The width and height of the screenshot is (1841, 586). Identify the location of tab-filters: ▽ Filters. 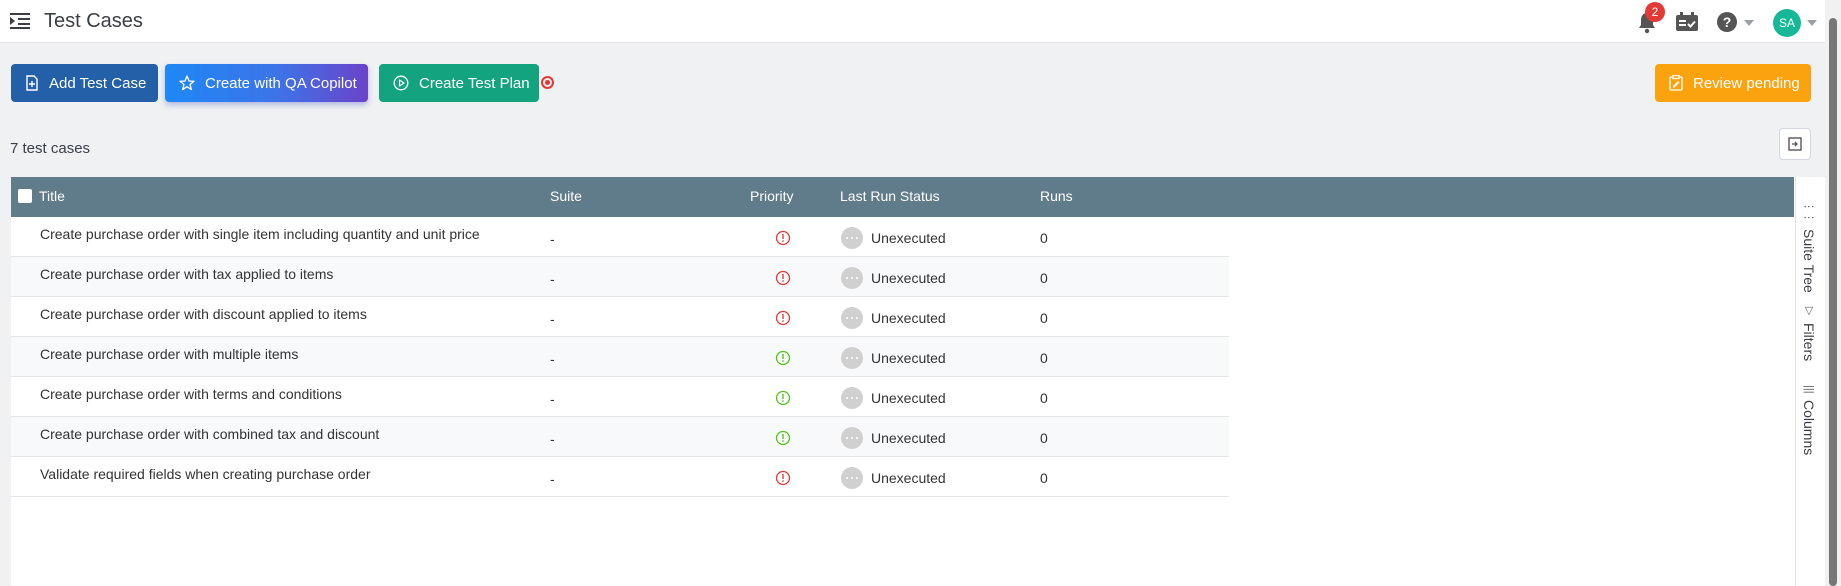
(1809, 332).